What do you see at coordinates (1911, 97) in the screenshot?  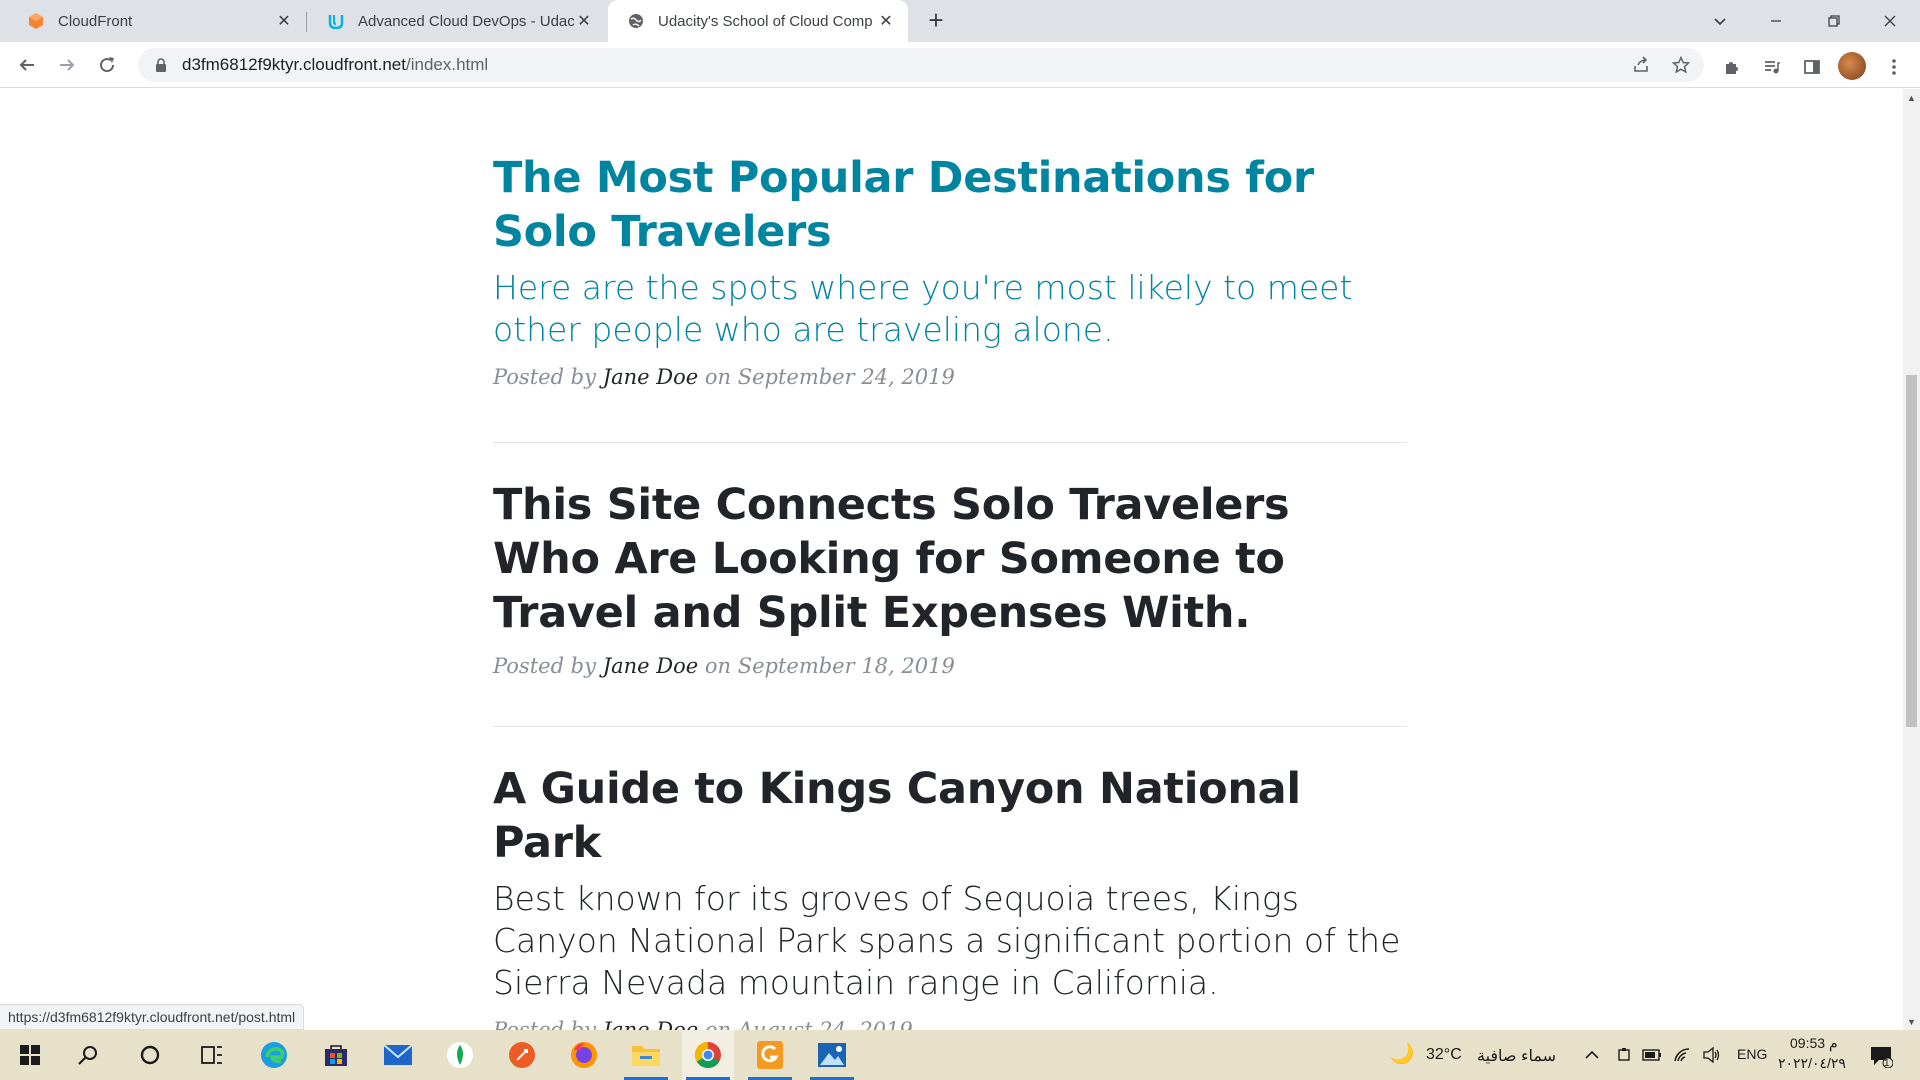 I see `scroll-up-arrow-icon: ▲` at bounding box center [1911, 97].